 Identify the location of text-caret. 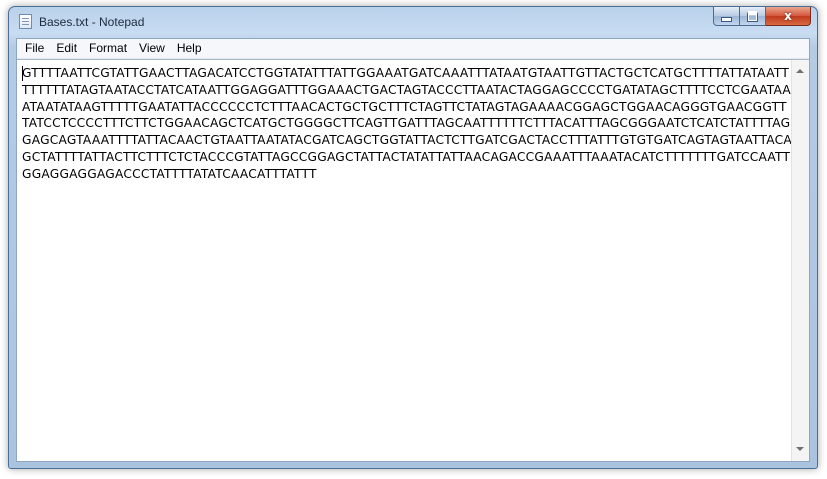
(22, 73).